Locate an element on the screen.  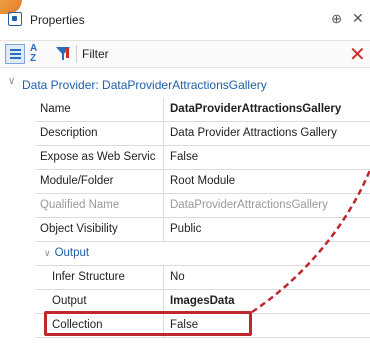
properties-toolbar: A Z Filter ✕ is located at coordinates (185, 54).